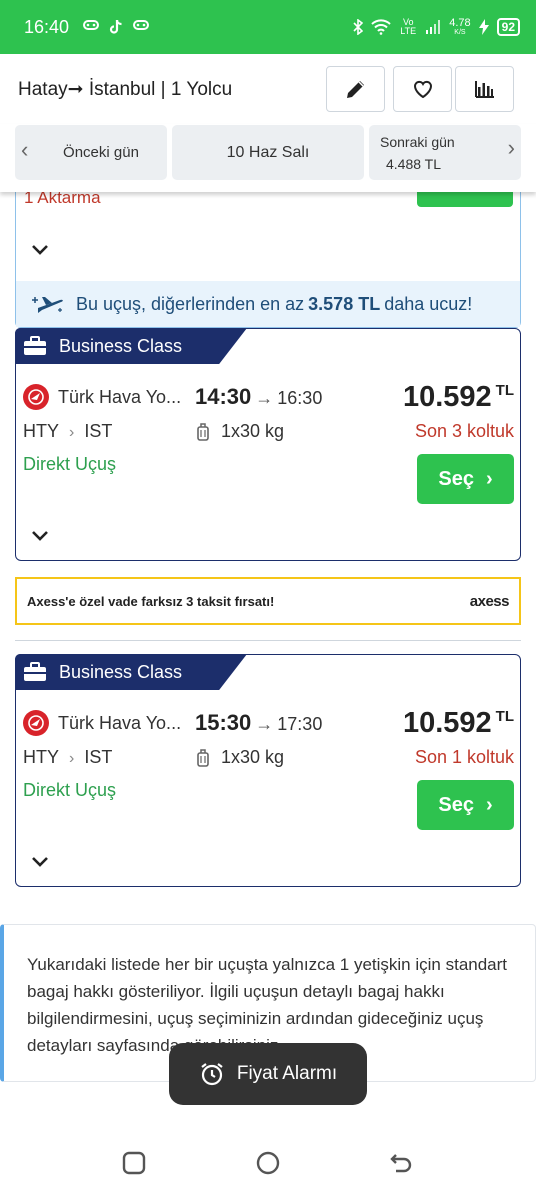 The width and height of the screenshot is (536, 1200). I want to click on next-day-price: 4.488 TL, so click(414, 163).